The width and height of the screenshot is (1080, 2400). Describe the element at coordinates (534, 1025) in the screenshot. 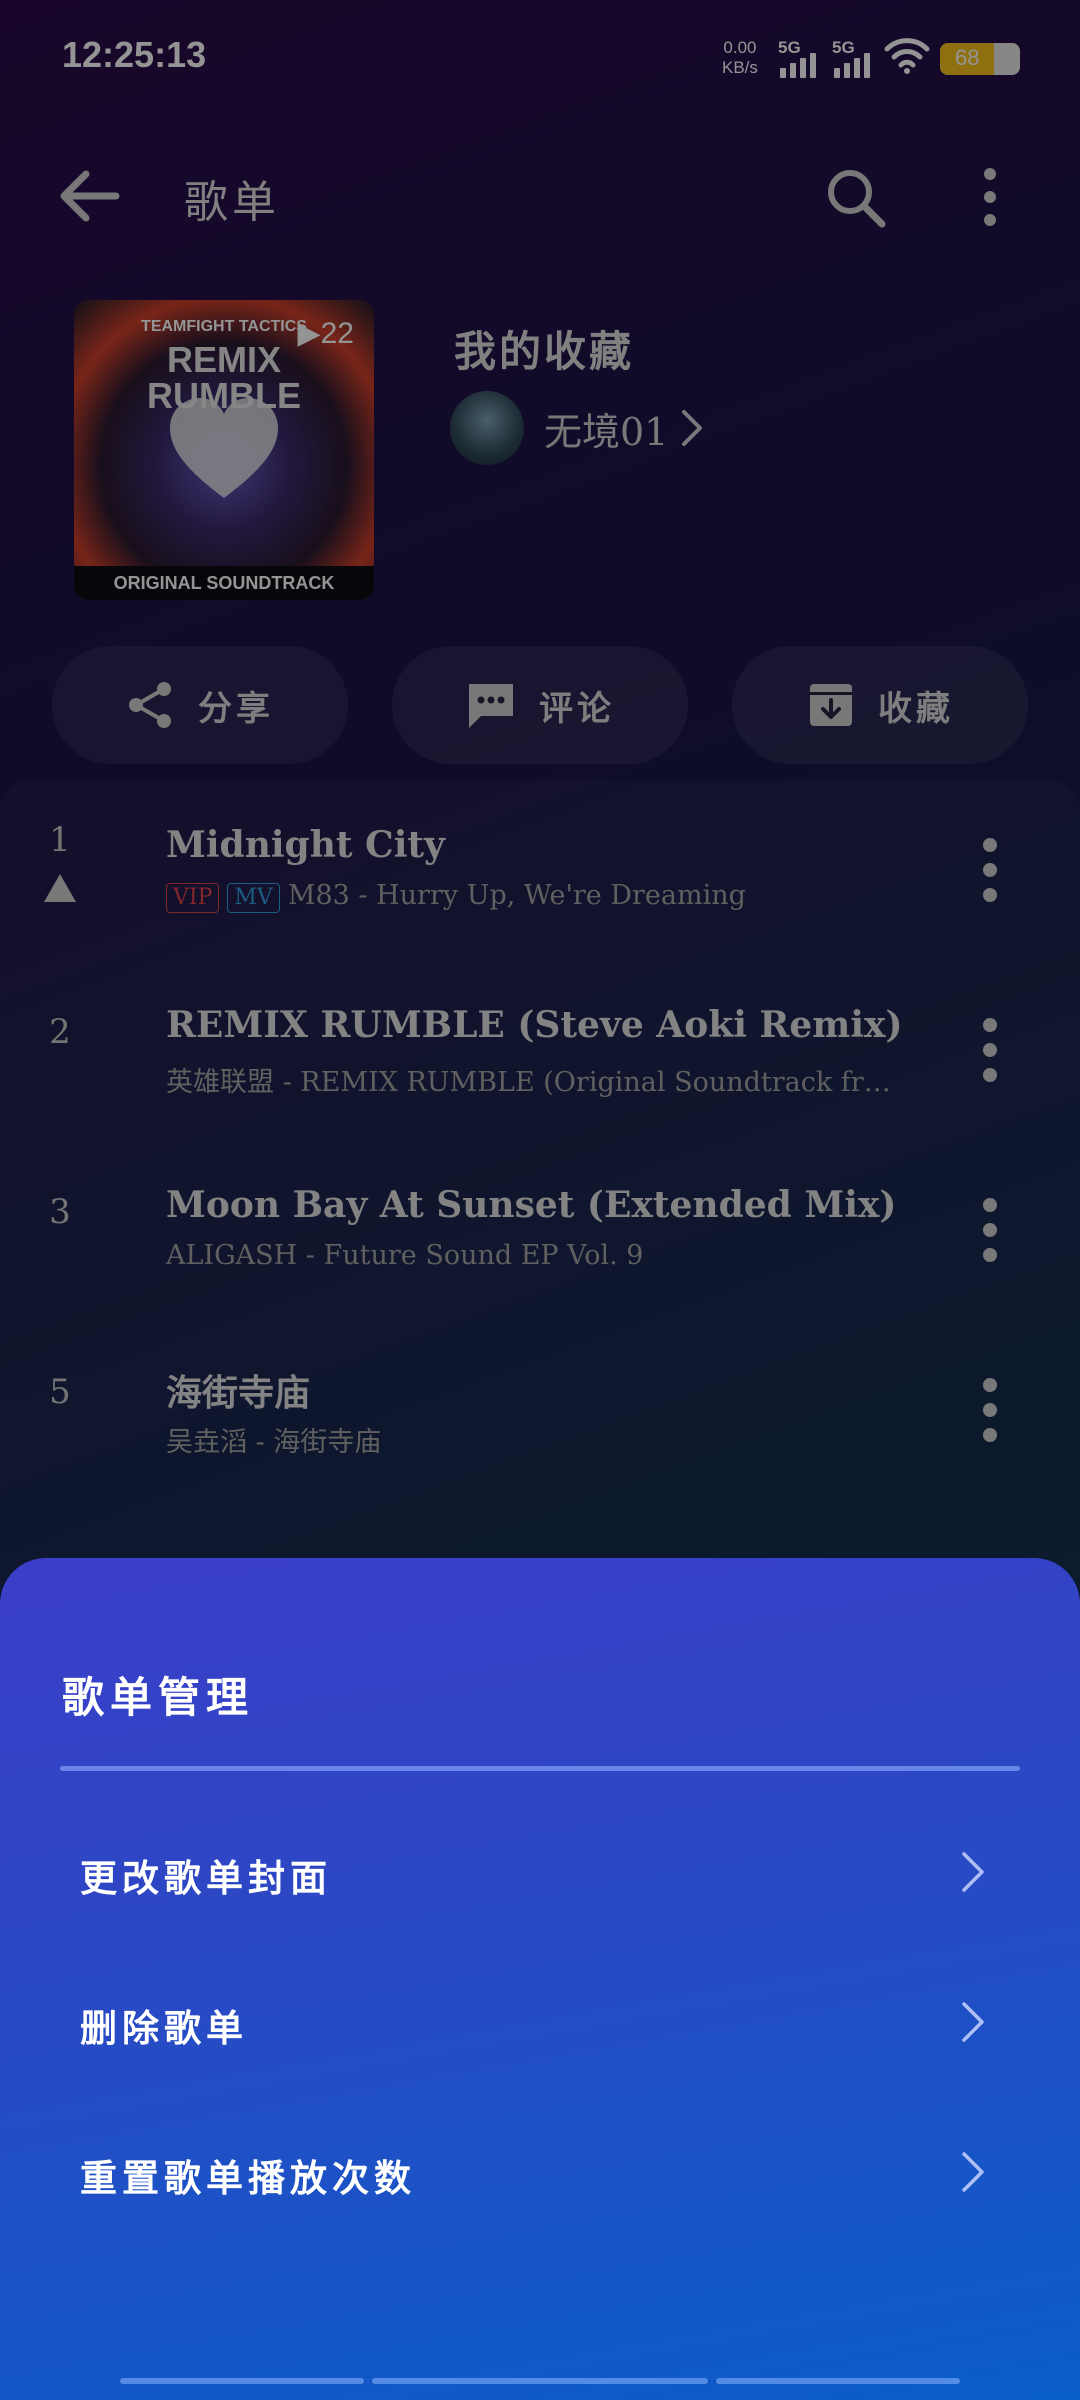

I see `song-title: REMIX RUMBLE (Steve Aoki Remix)` at that location.